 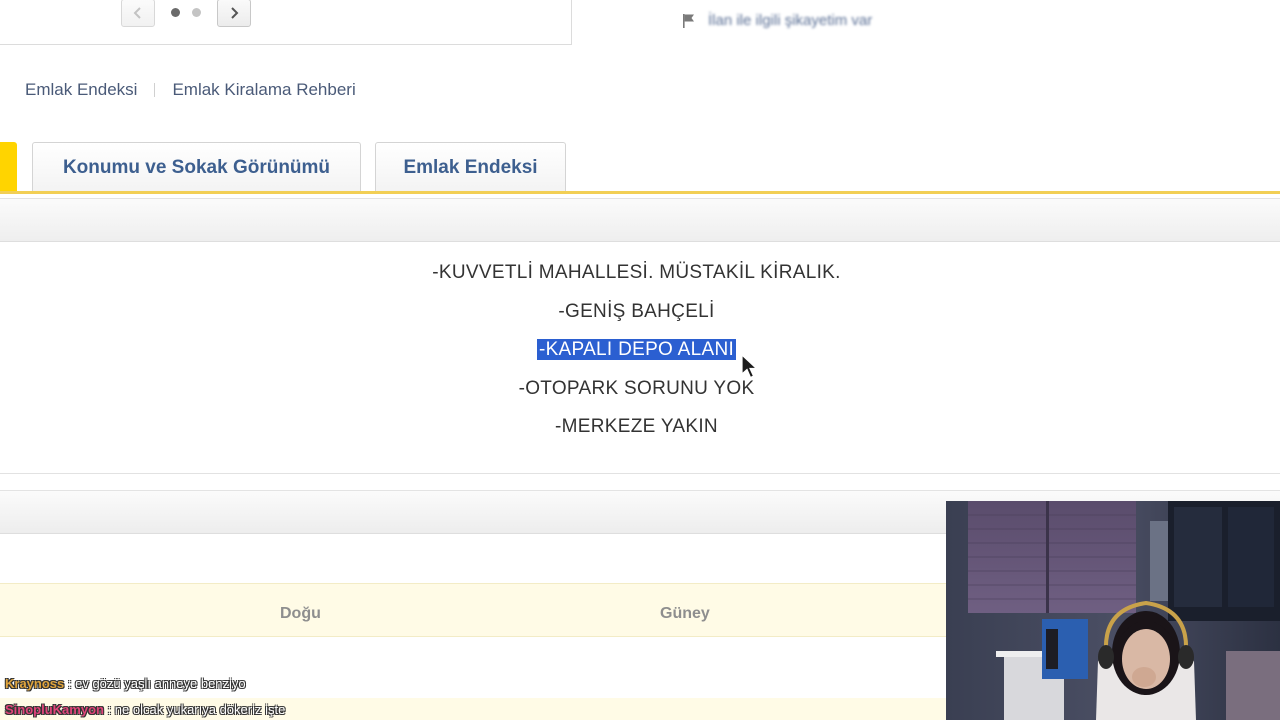 What do you see at coordinates (685, 613) in the screenshot?
I see `direction-south: Güney` at bounding box center [685, 613].